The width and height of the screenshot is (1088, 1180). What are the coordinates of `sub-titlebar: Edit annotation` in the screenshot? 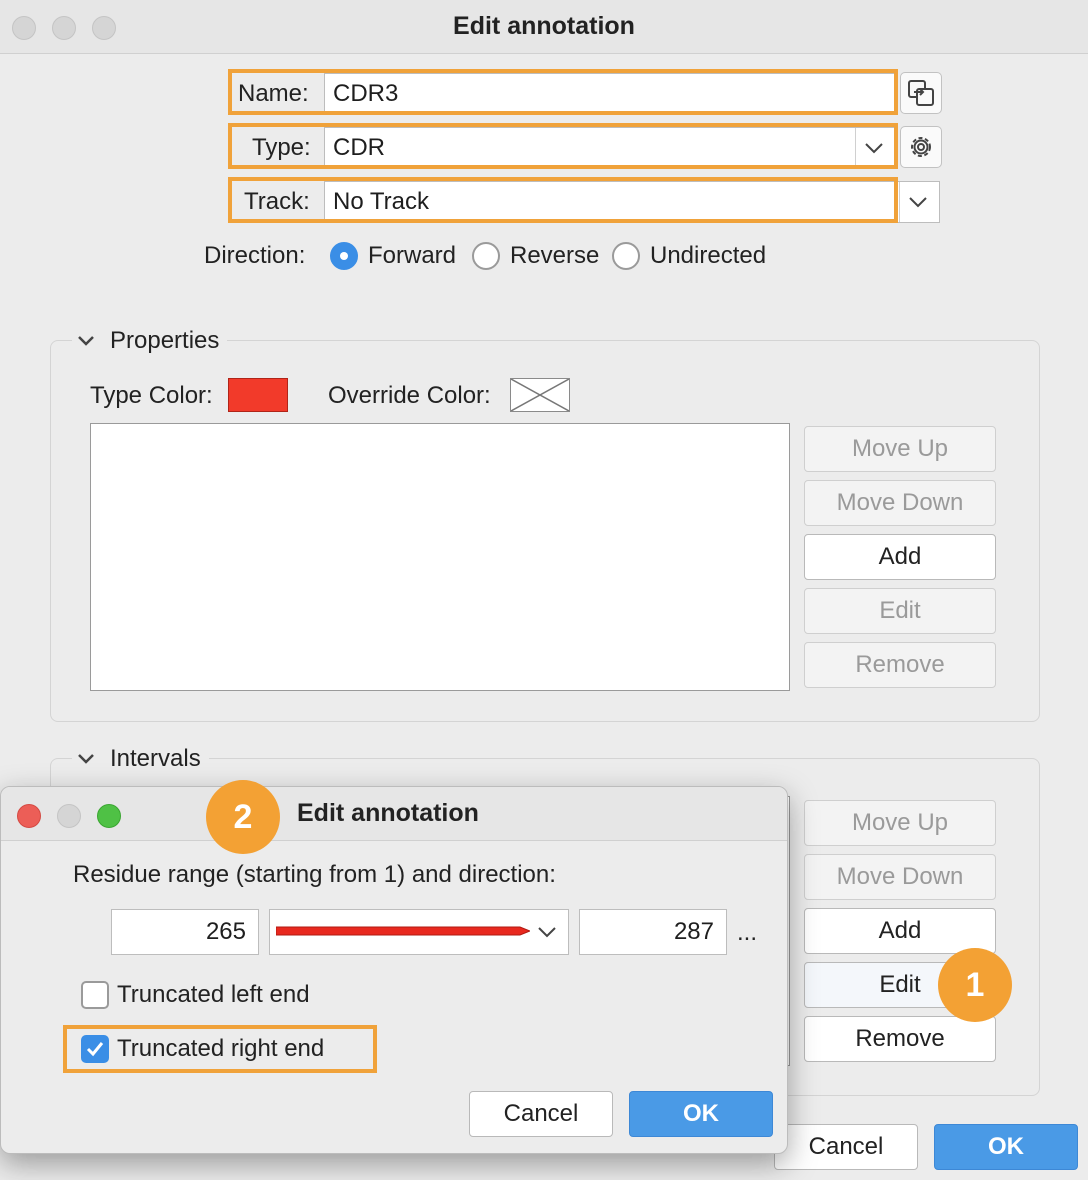 It's located at (394, 814).